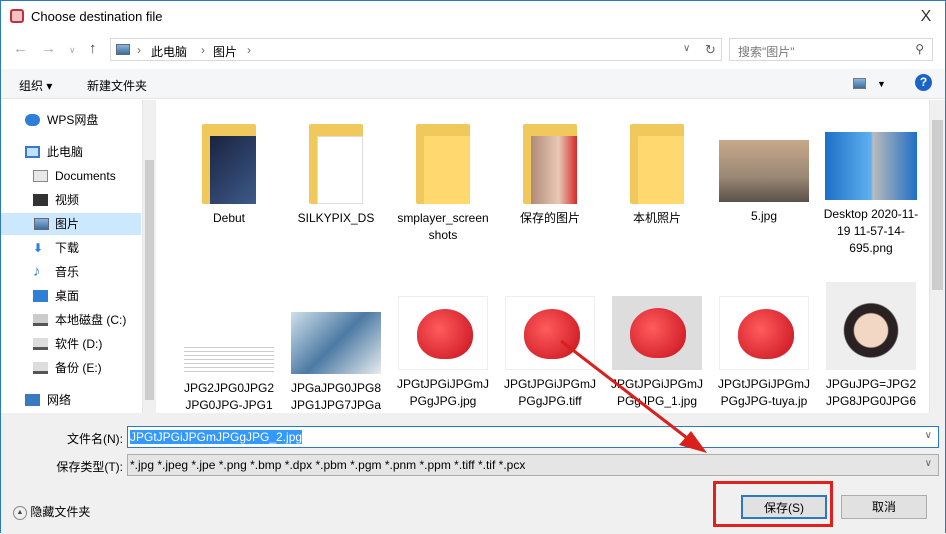  Describe the element at coordinates (83, 400) in the screenshot. I see `sidebar-item-network: 网络` at that location.